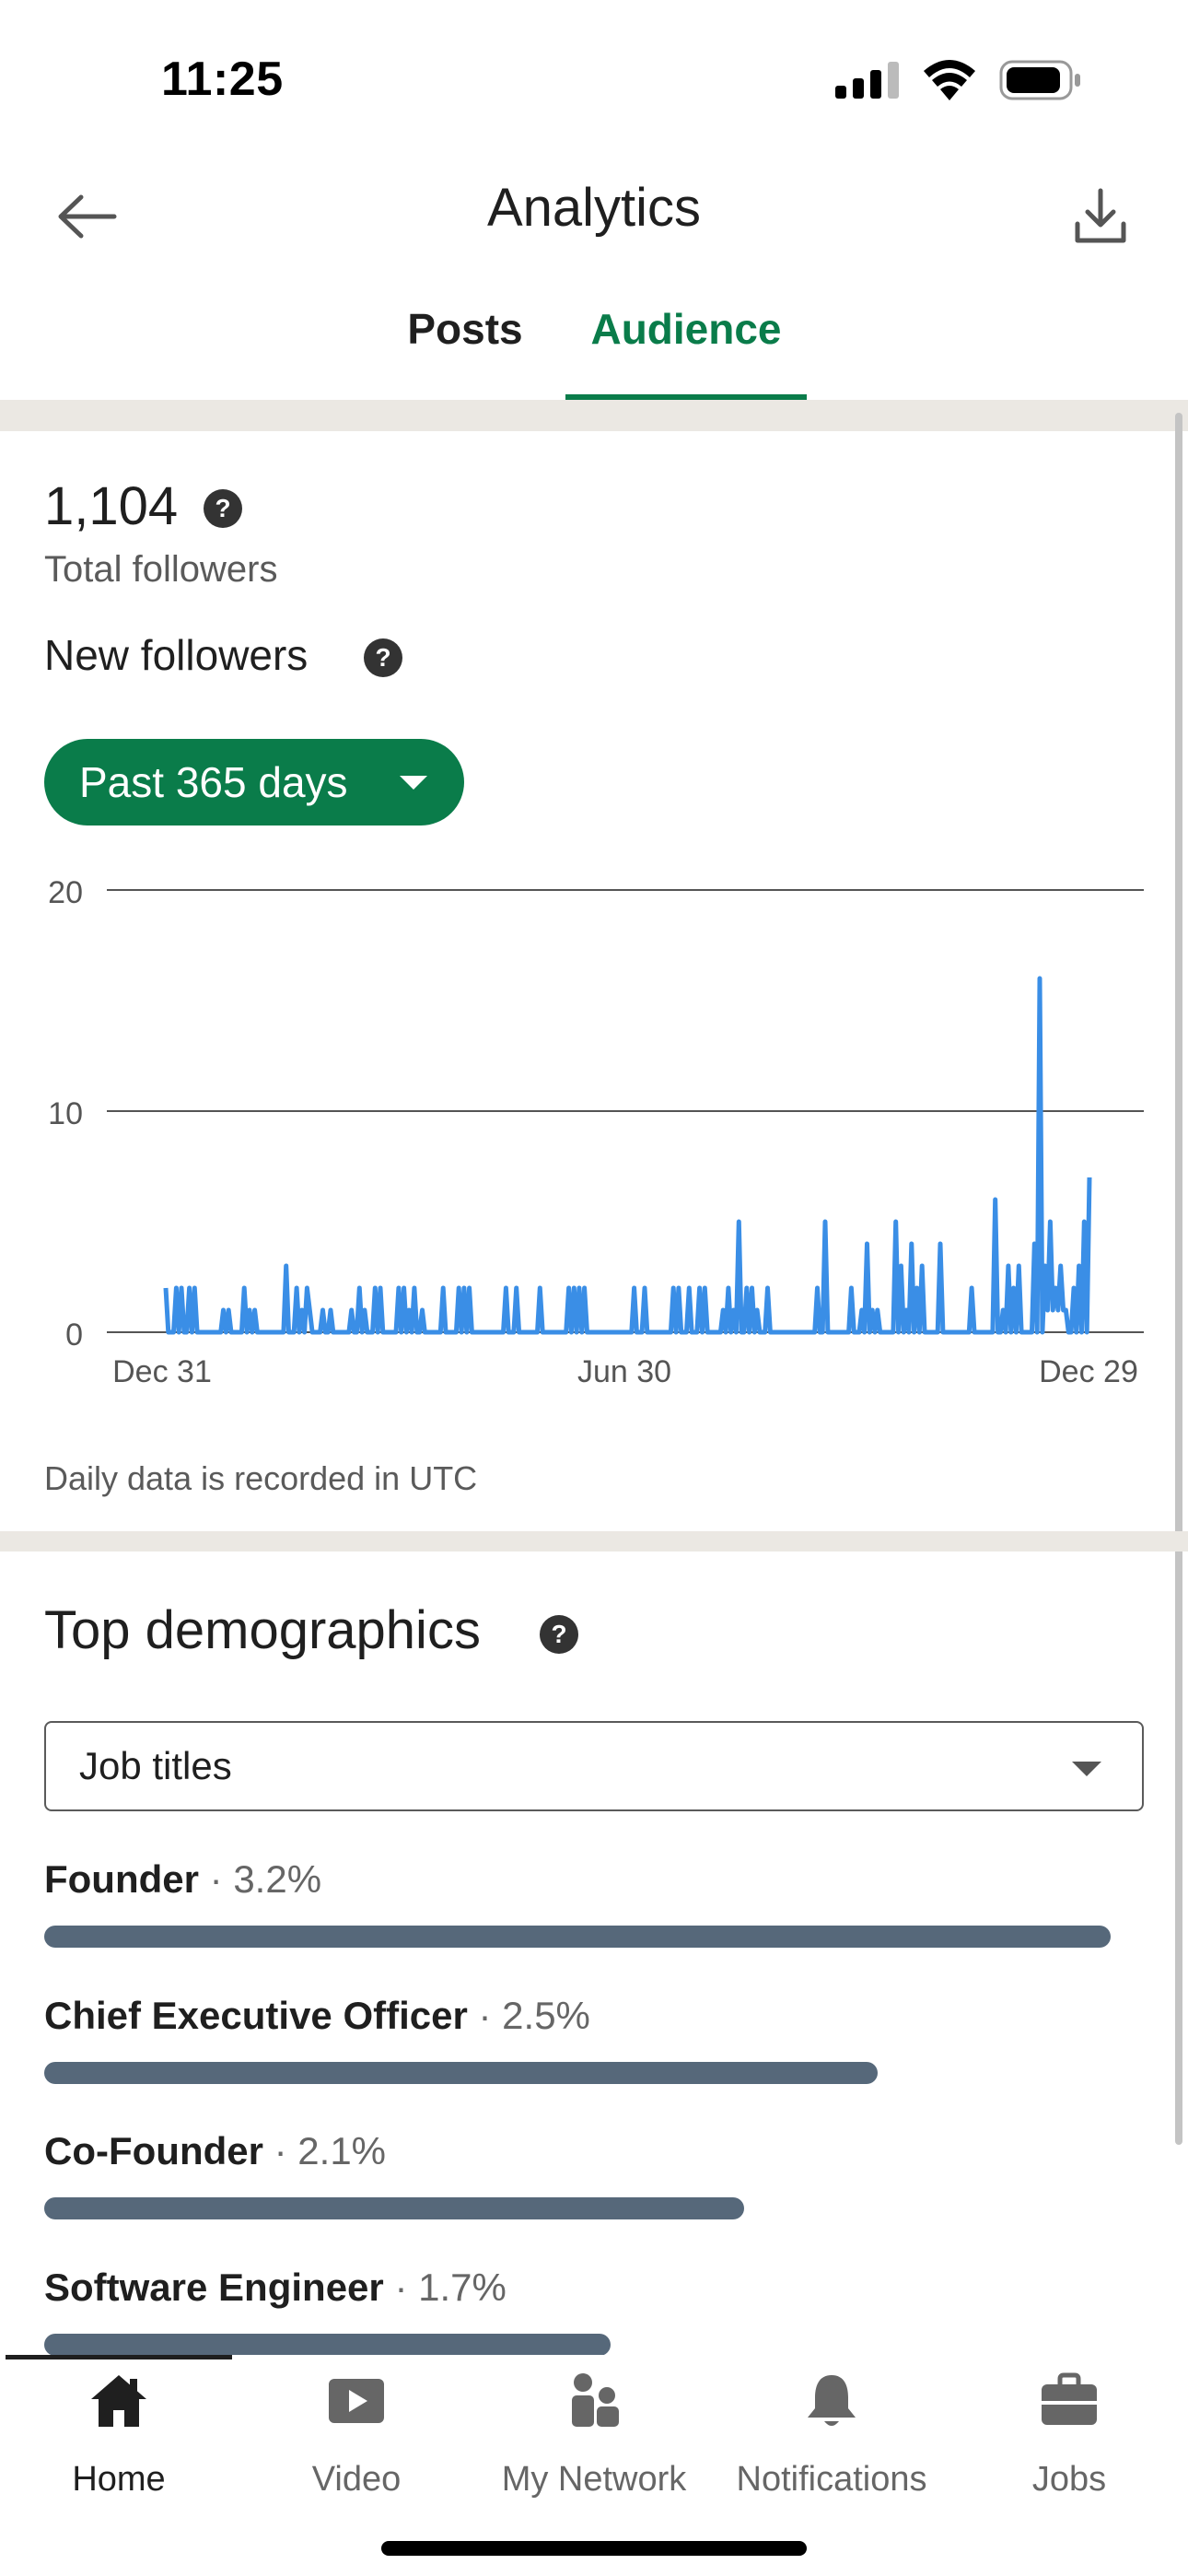 This screenshot has height=2576, width=1188. What do you see at coordinates (153, 2150) in the screenshot?
I see `demographic-title: Co-Founder` at bounding box center [153, 2150].